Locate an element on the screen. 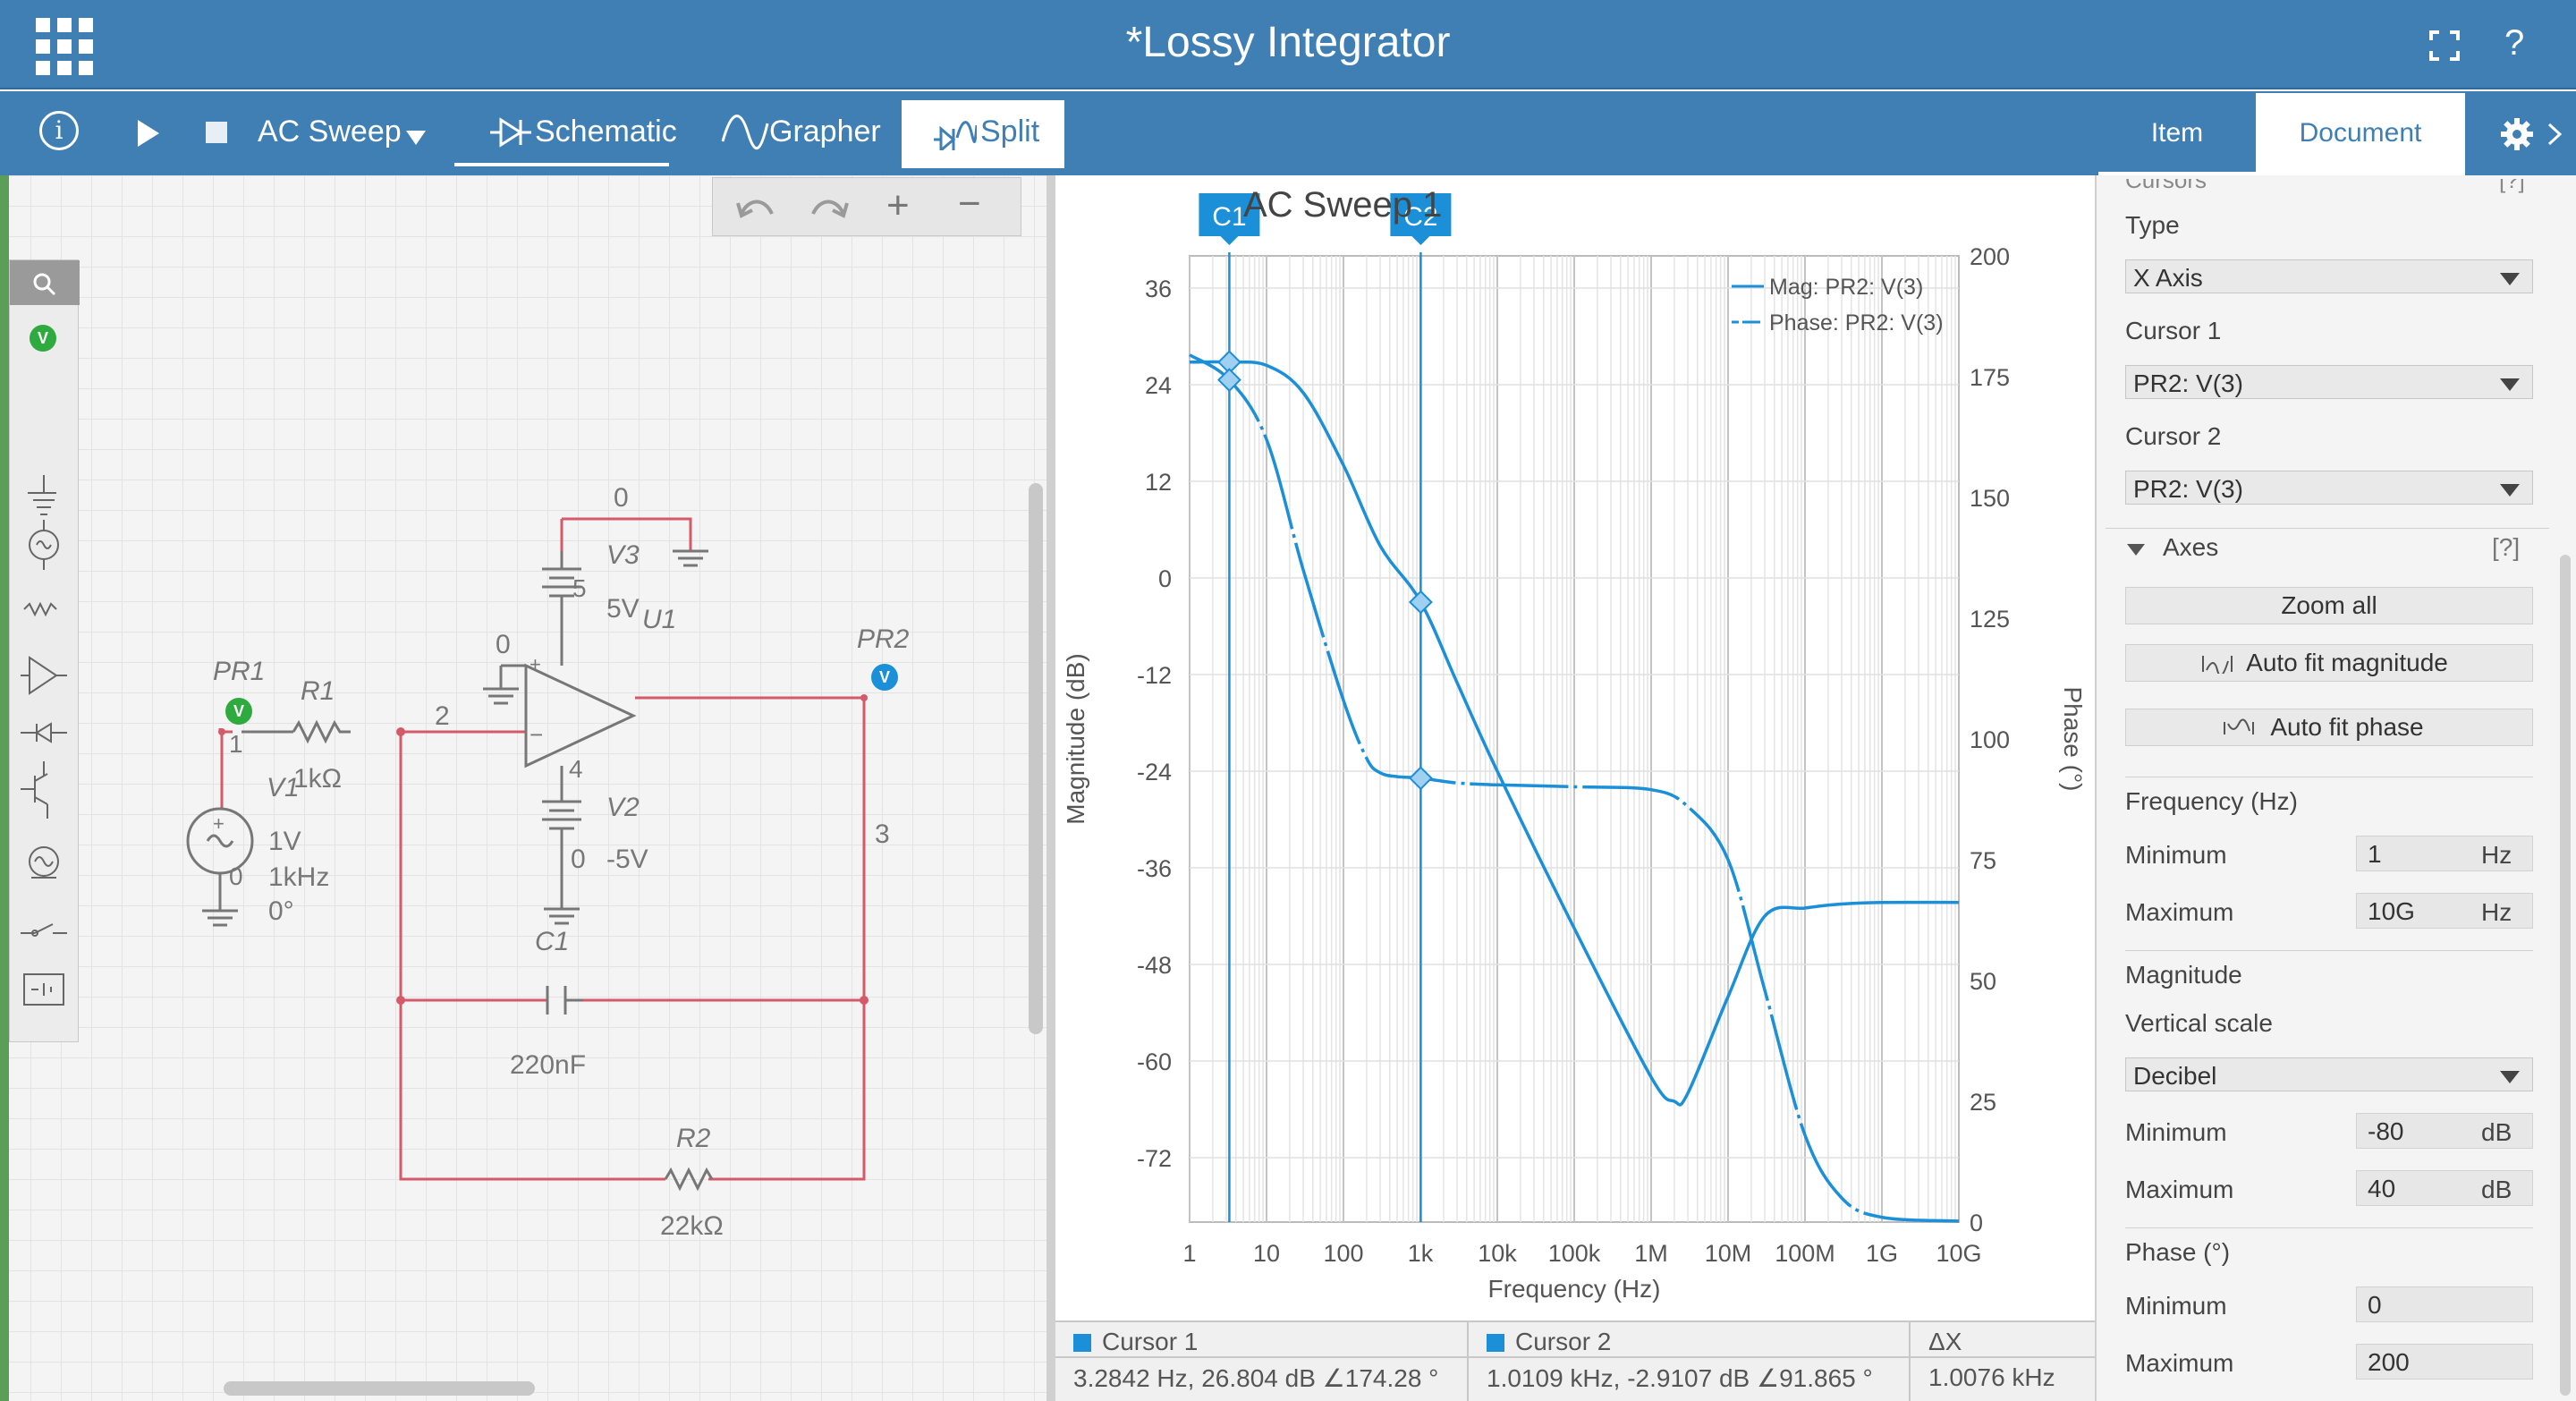  schematic-horizontal-scrollbar is located at coordinates (379, 1388).